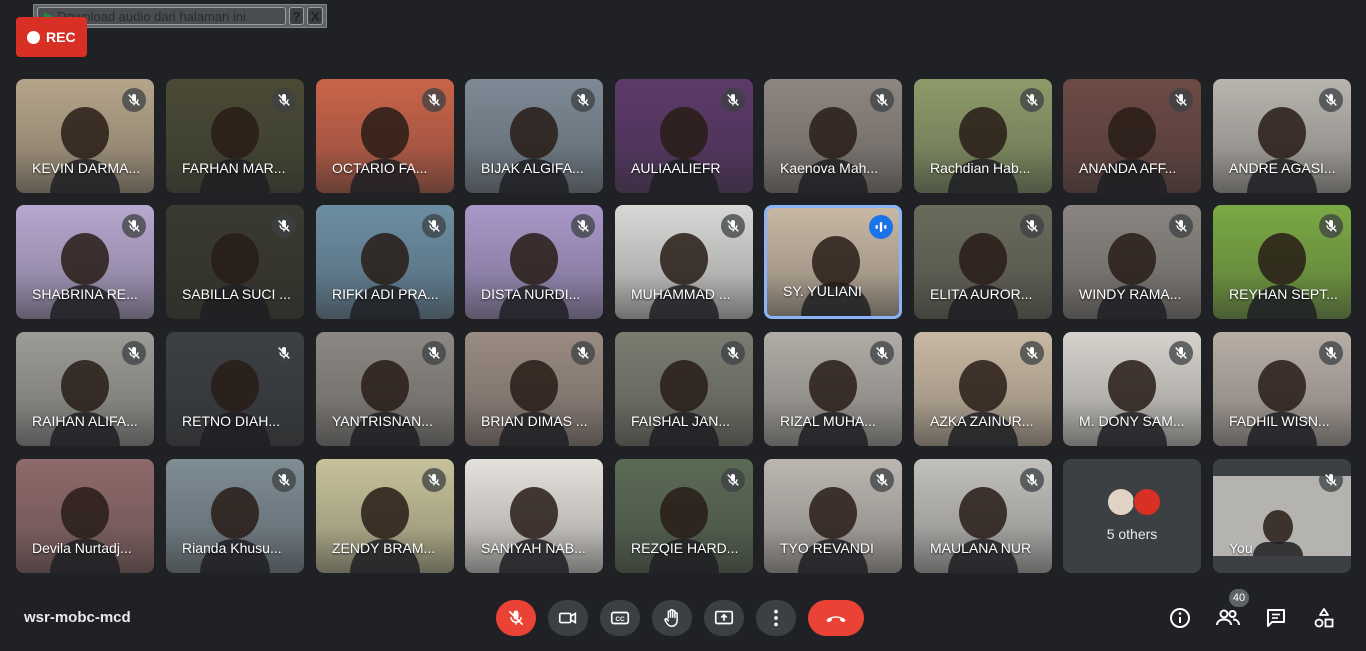 The height and width of the screenshot is (651, 1366). What do you see at coordinates (724, 618) in the screenshot?
I see `present-screen-button` at bounding box center [724, 618].